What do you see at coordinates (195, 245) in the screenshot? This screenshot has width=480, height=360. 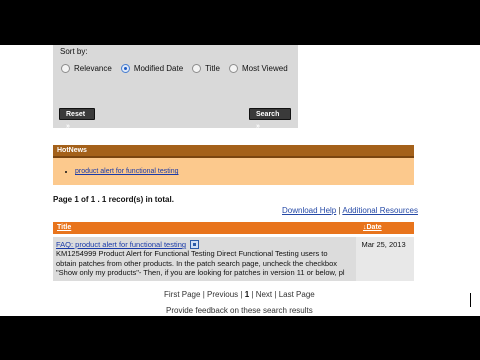 I see `document-icon` at bounding box center [195, 245].